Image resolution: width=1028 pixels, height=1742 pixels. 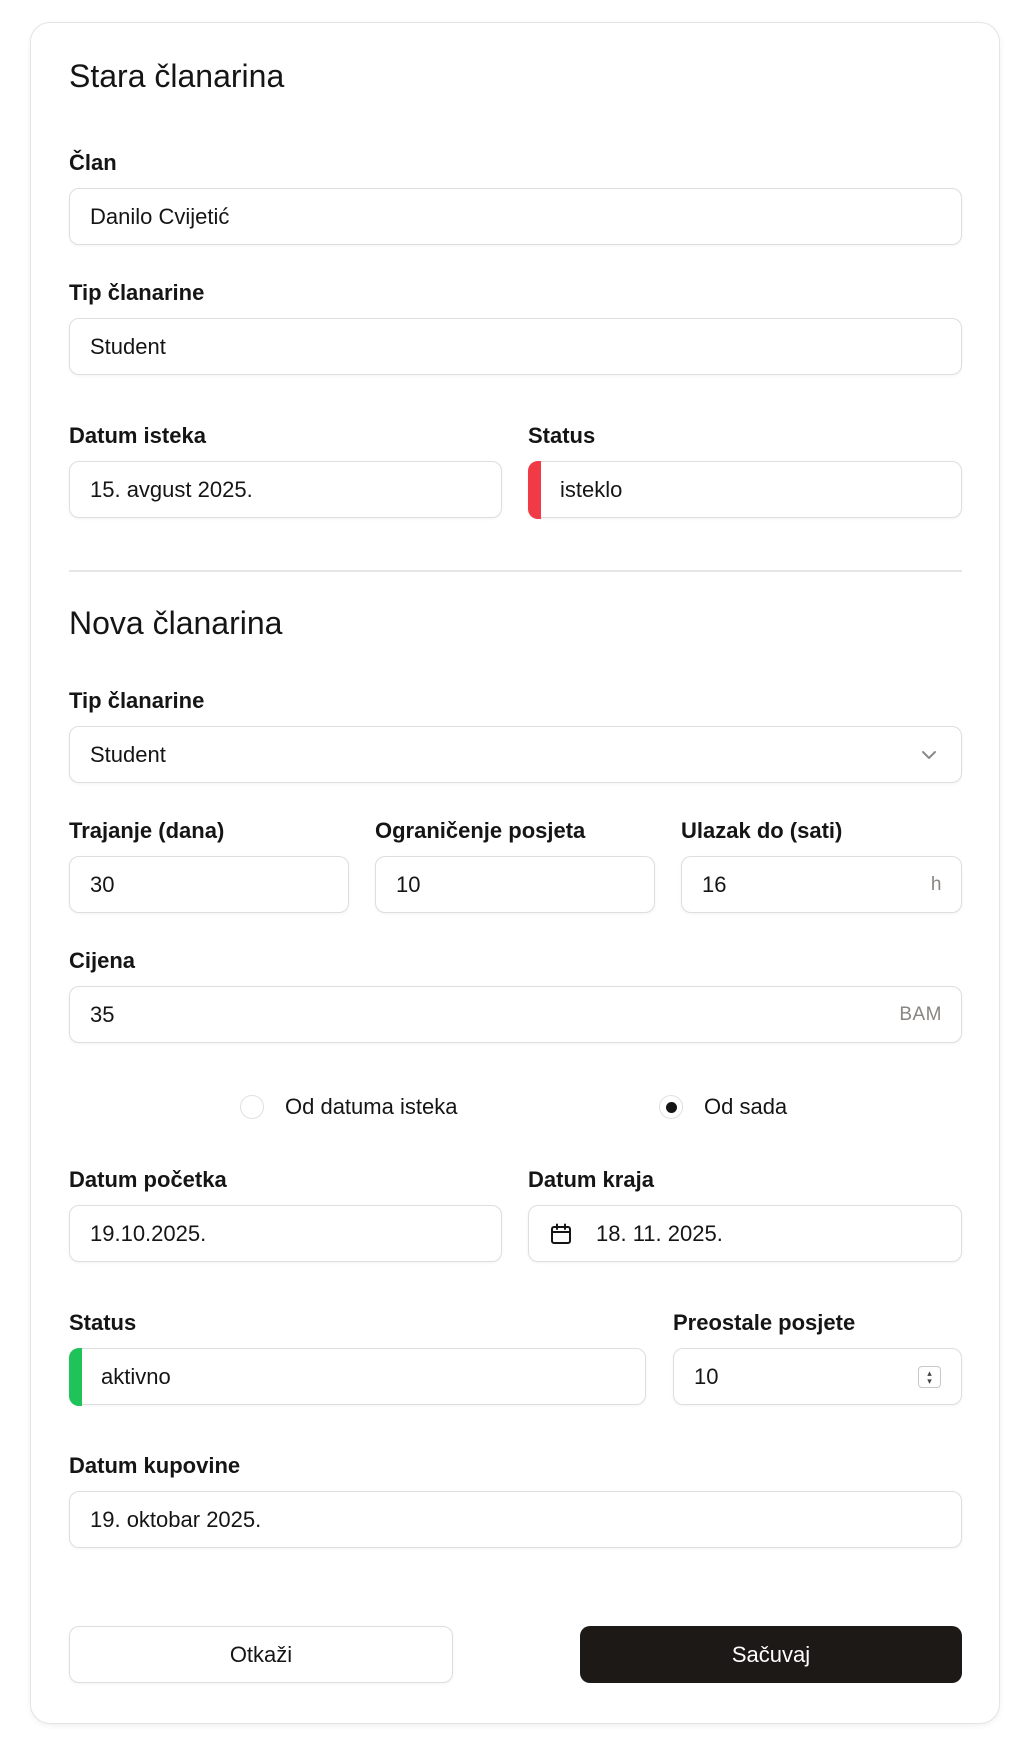 What do you see at coordinates (745, 1233) in the screenshot?
I see `end-date-input: 18. 11. 2025.` at bounding box center [745, 1233].